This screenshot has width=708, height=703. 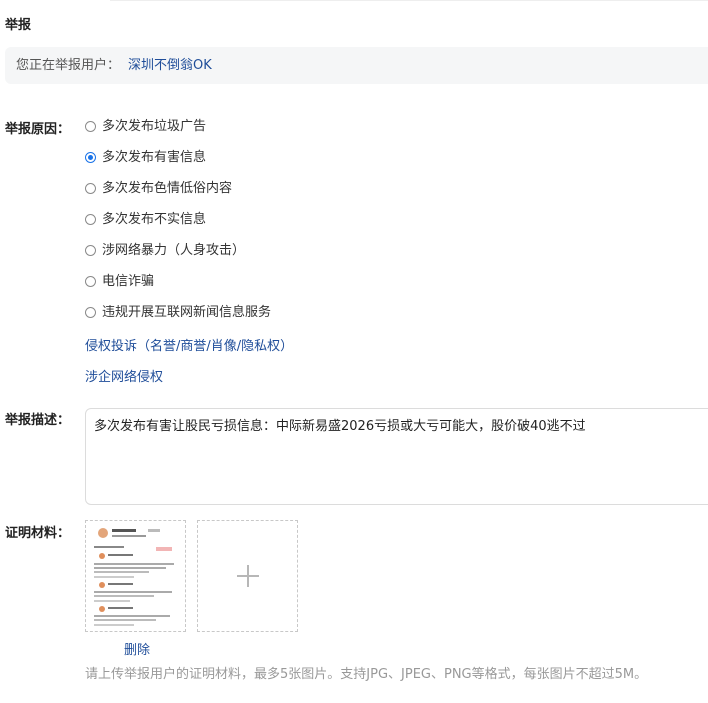 What do you see at coordinates (137, 648) in the screenshot?
I see `delete-image-button: 删除` at bounding box center [137, 648].